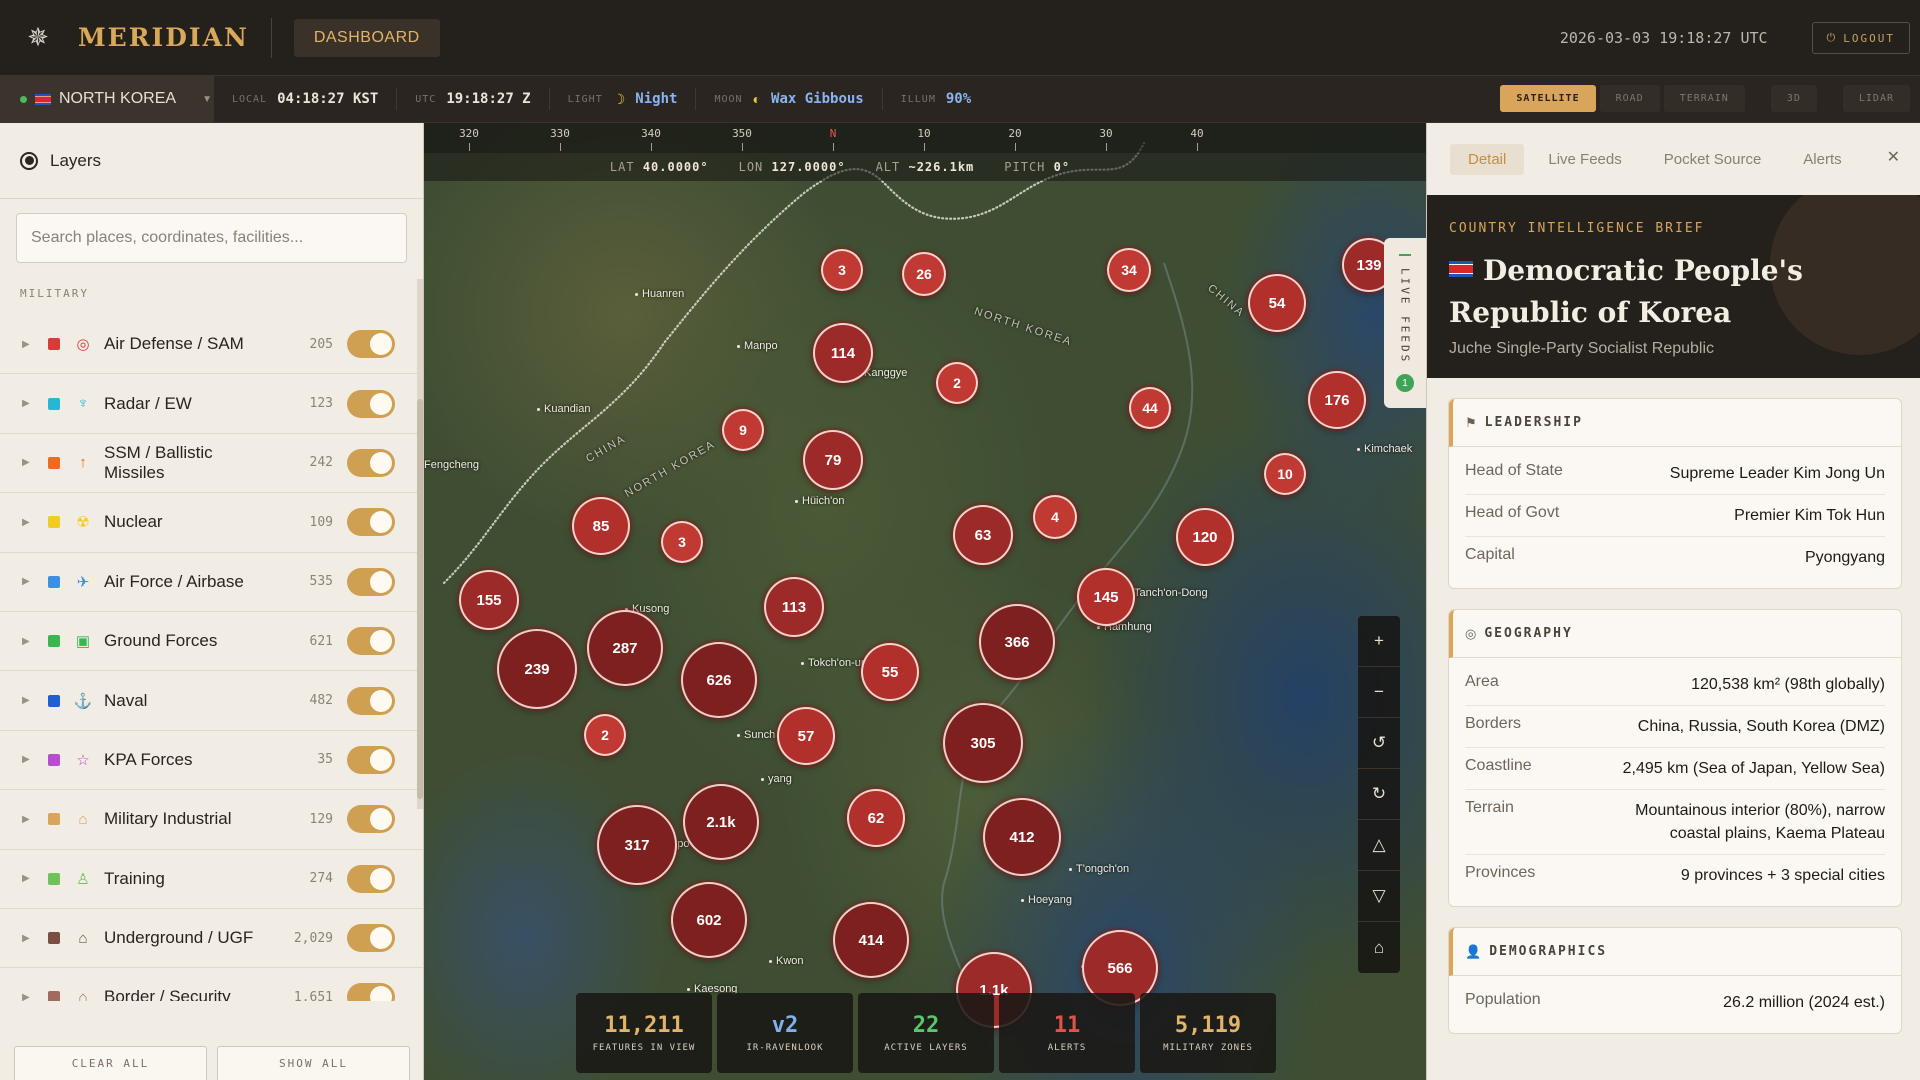 The width and height of the screenshot is (1920, 1080). I want to click on home-button: ⌂, so click(1379, 947).